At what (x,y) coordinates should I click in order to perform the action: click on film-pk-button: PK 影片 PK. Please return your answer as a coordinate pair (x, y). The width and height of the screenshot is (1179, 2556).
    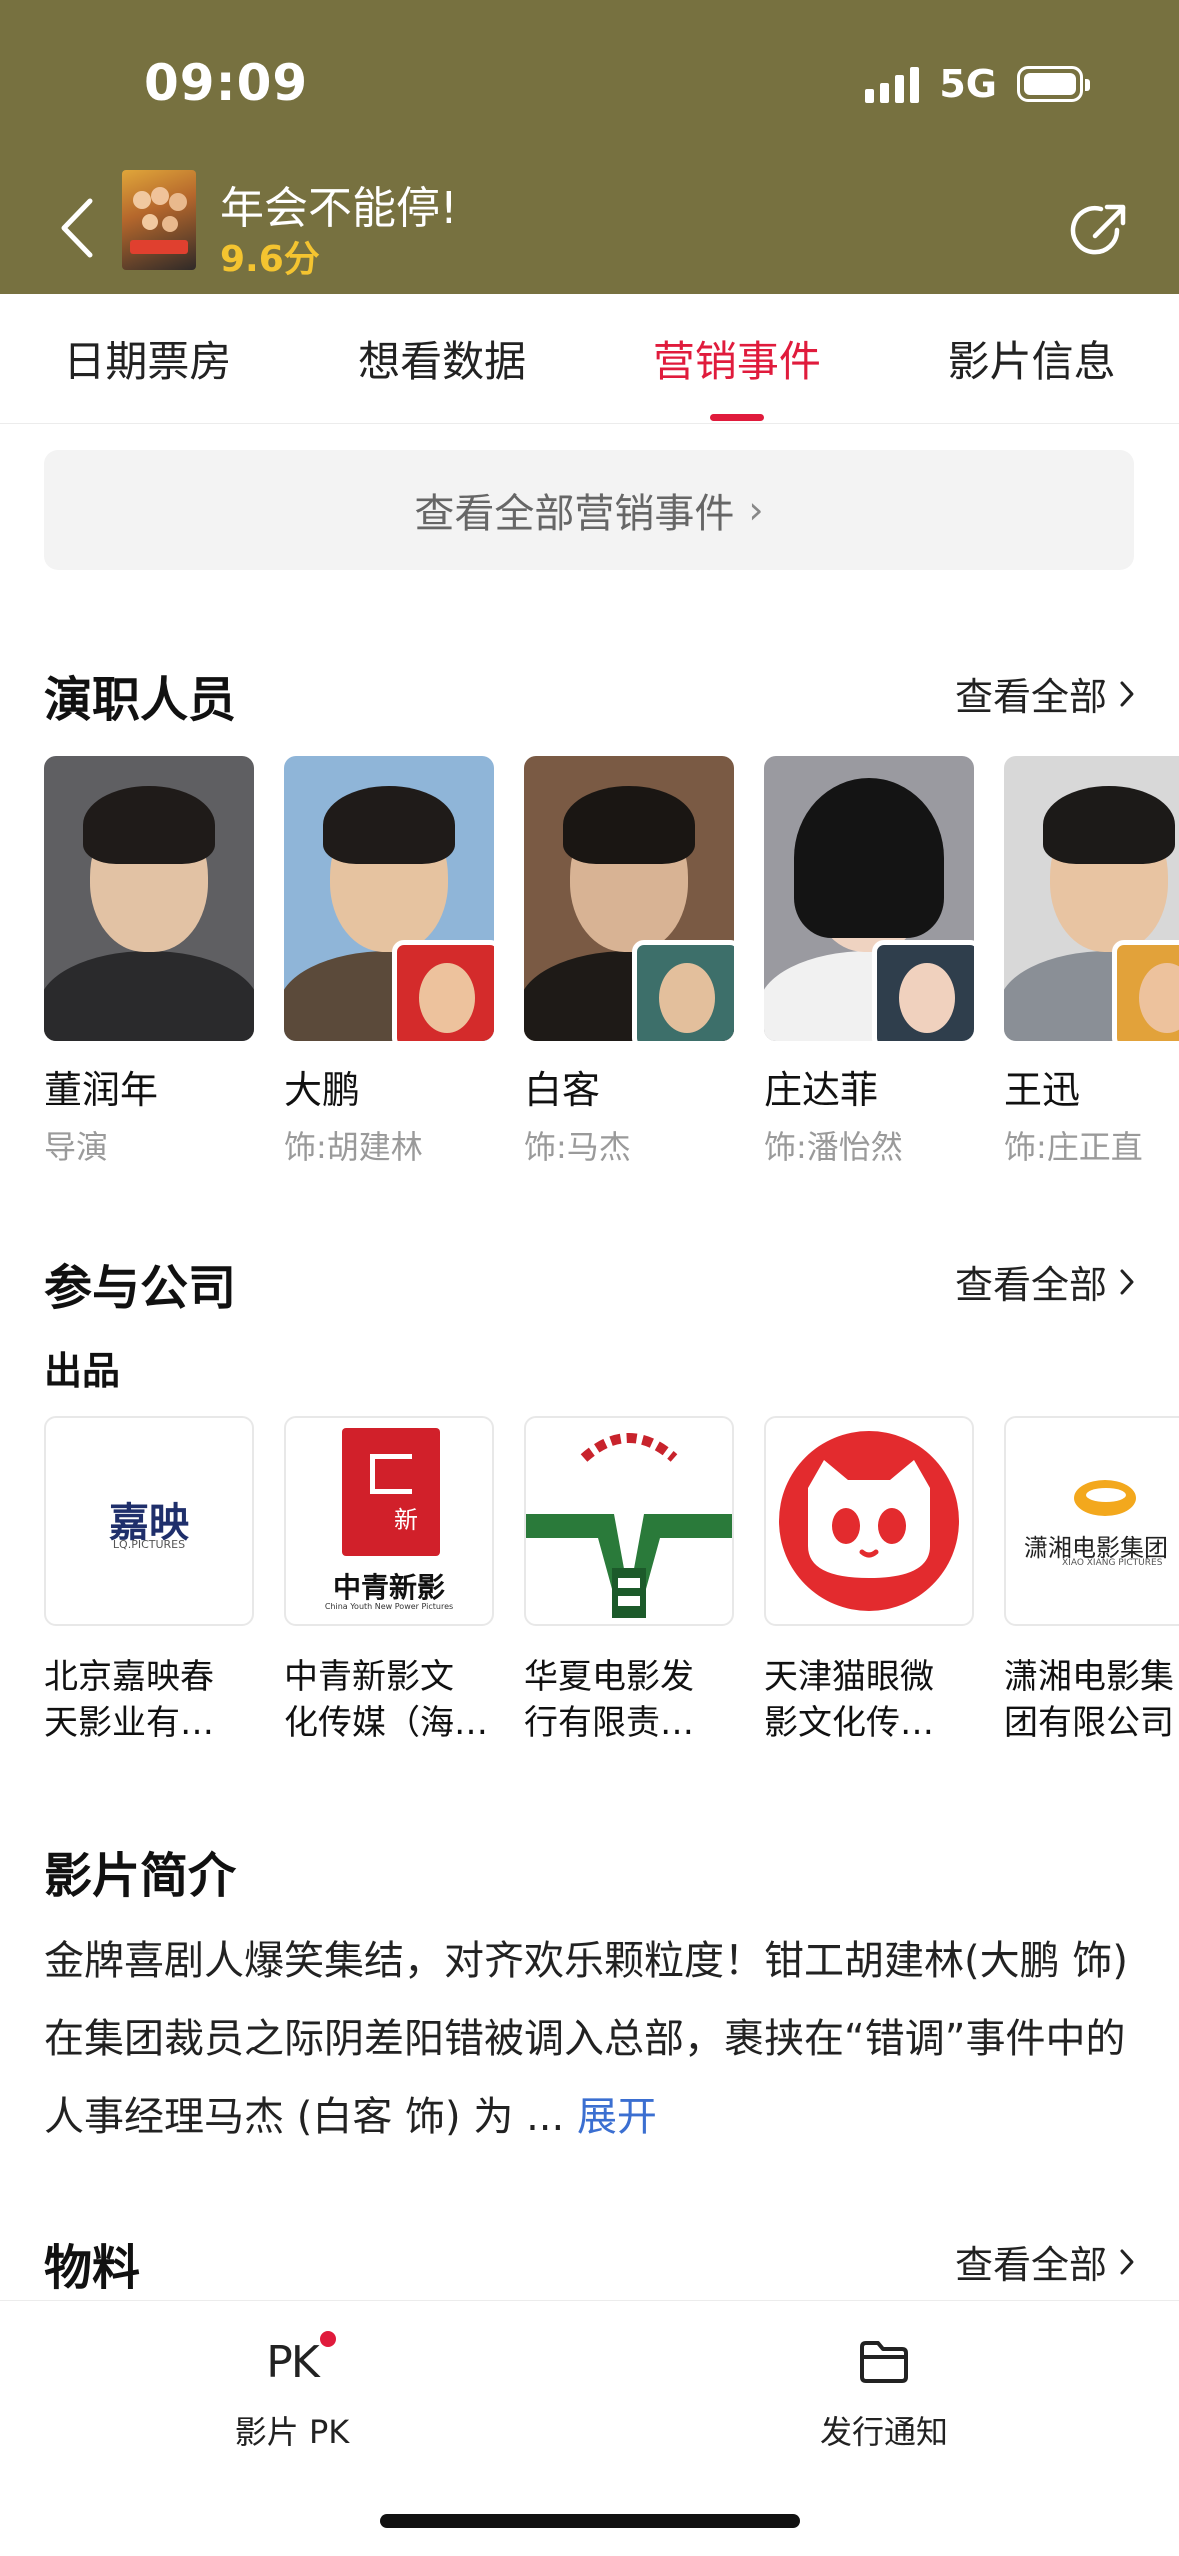
    Looking at the image, I should click on (292, 2390).